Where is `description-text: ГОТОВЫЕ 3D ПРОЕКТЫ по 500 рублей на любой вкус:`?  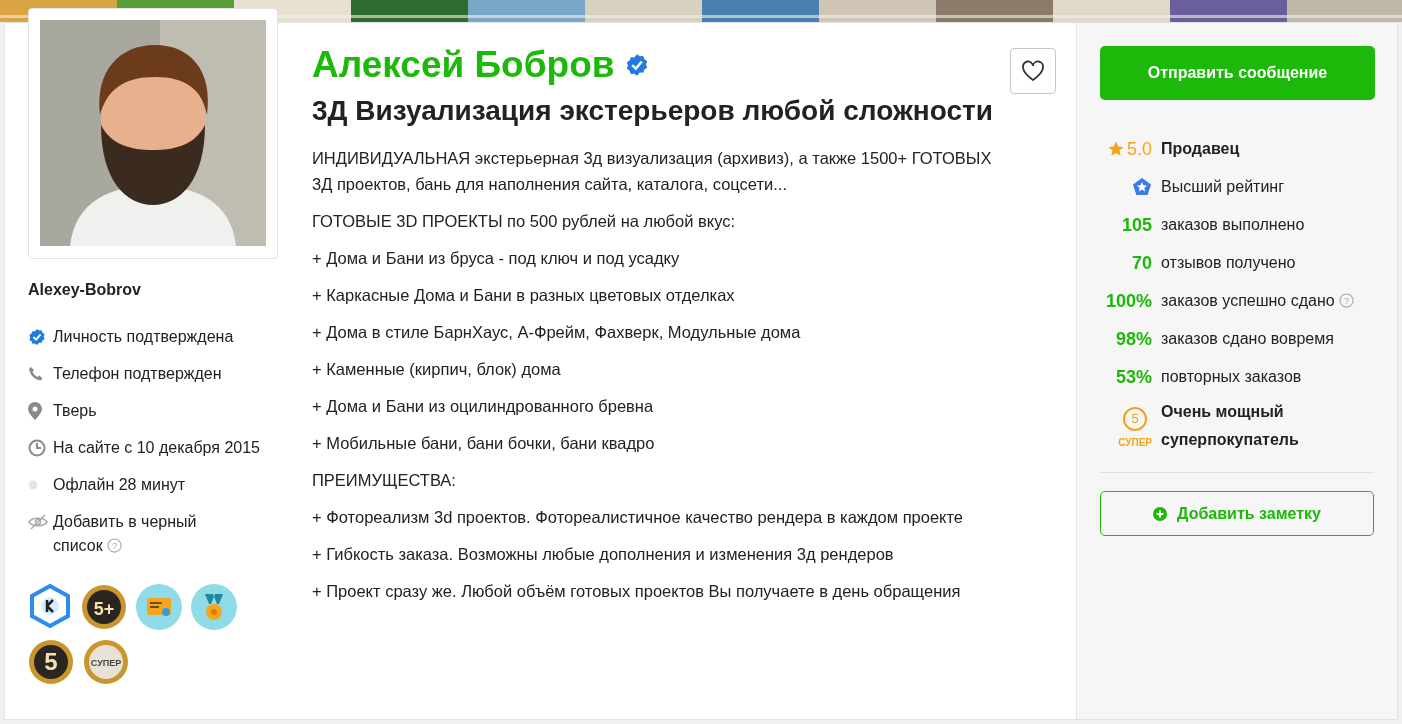
description-text: ГОТОВЫЕ 3D ПРОЕКТЫ по 500 рублей на любой вкус: is located at coordinates (524, 221).